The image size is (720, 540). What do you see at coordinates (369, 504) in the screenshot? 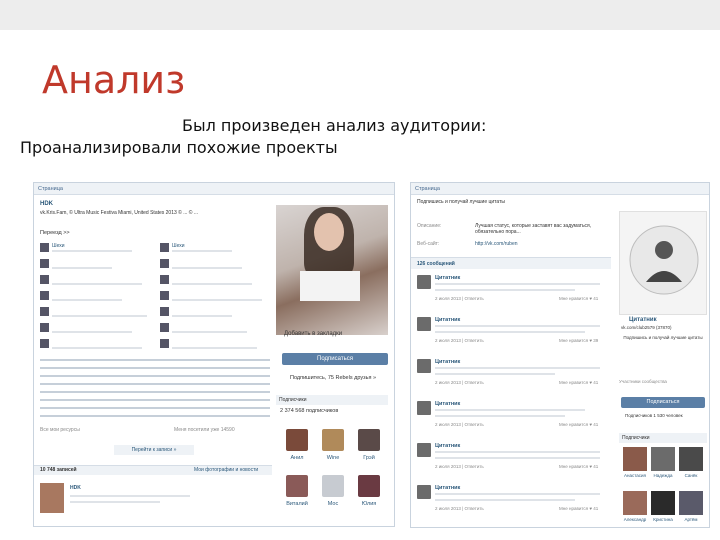
I see `subscriber-name: Юлия` at bounding box center [369, 504].